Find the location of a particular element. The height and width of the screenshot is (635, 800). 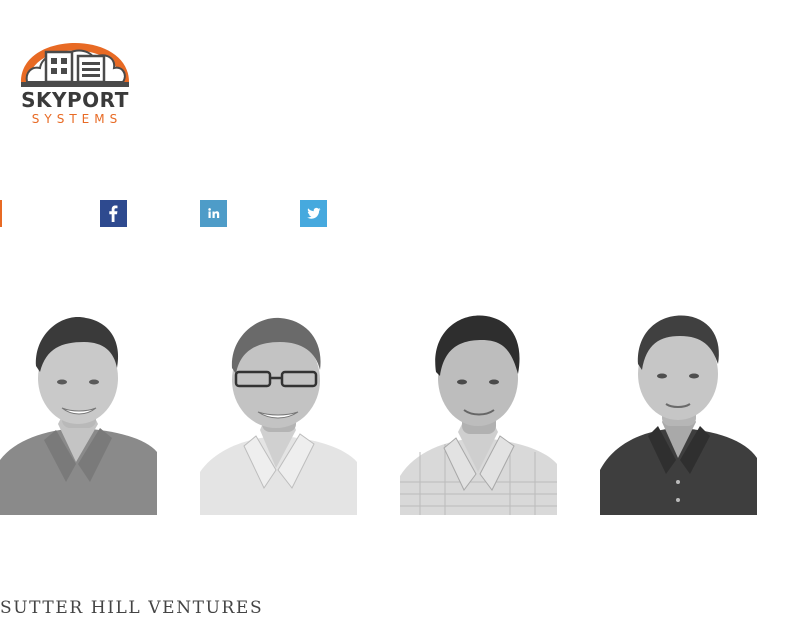

facebook-link is located at coordinates (113, 213).